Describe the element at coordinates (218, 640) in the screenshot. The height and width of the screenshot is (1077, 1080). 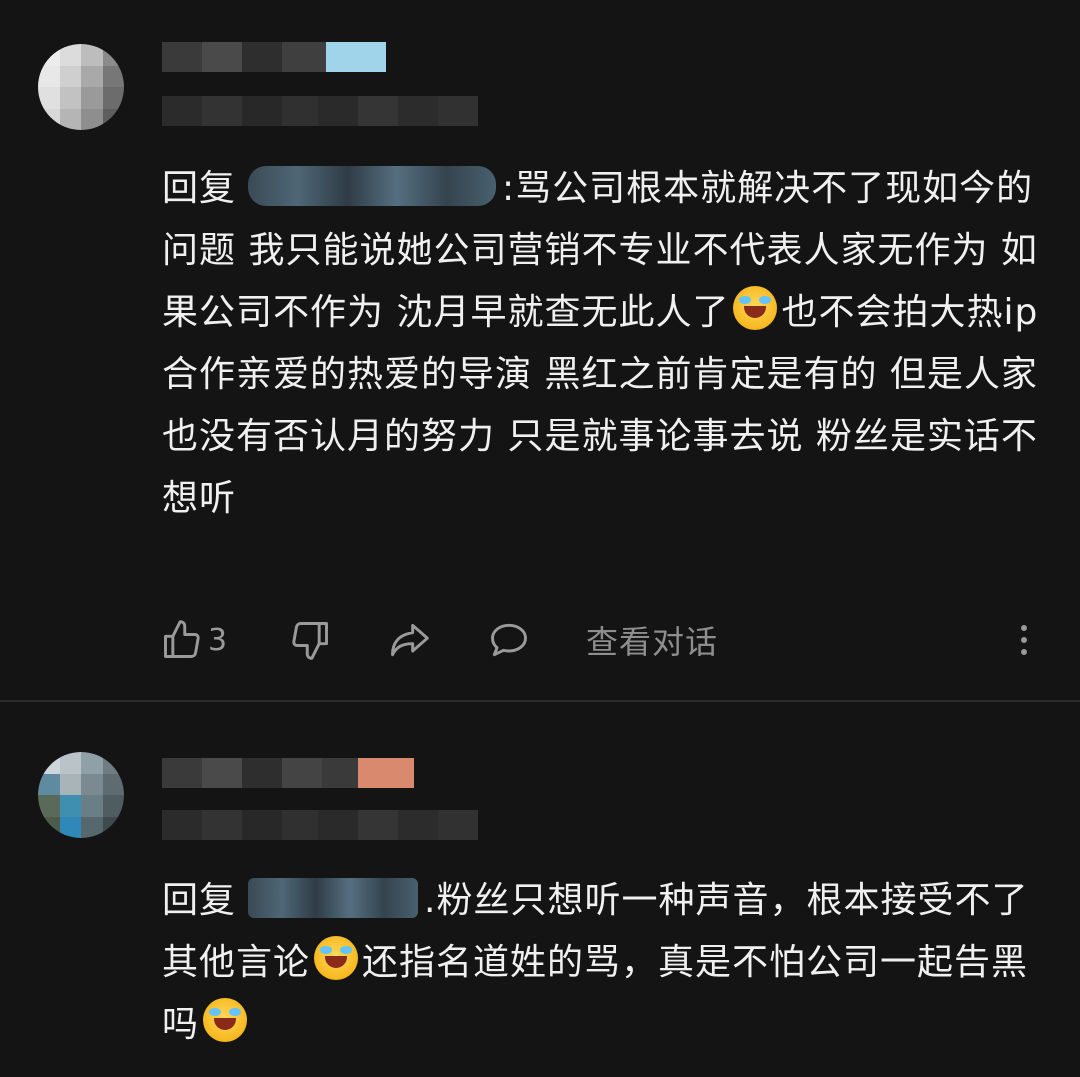
I see `like-count: 3` at that location.